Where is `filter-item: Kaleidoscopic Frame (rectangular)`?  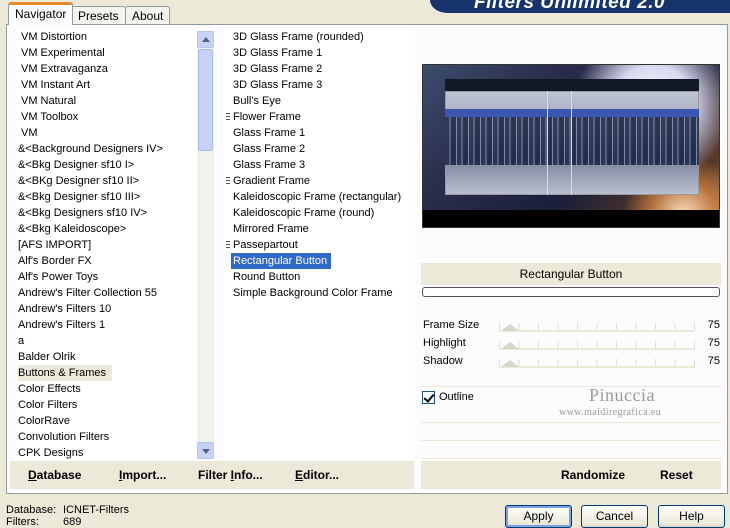
filter-item: Kaleidoscopic Frame (rectangular) is located at coordinates (320, 197).